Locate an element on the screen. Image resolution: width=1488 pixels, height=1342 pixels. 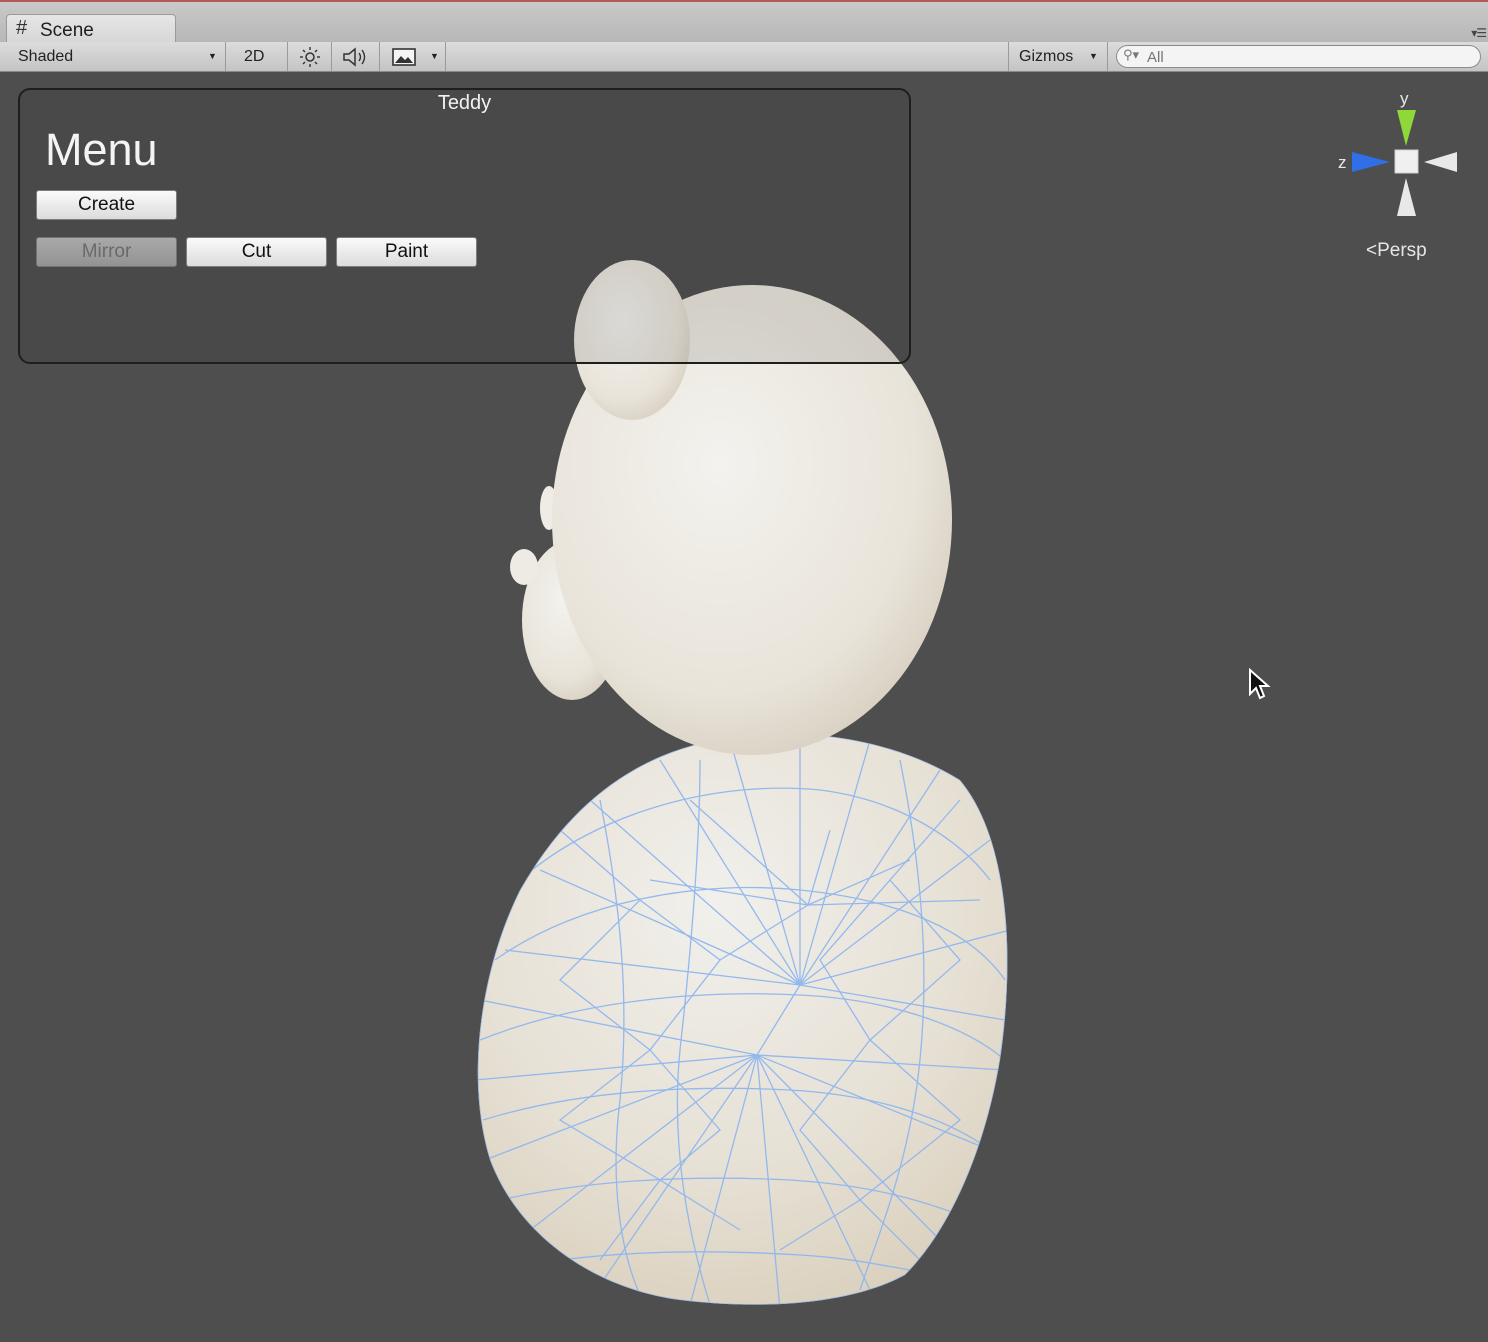
lighting-toggle-button is located at coordinates (310, 56).